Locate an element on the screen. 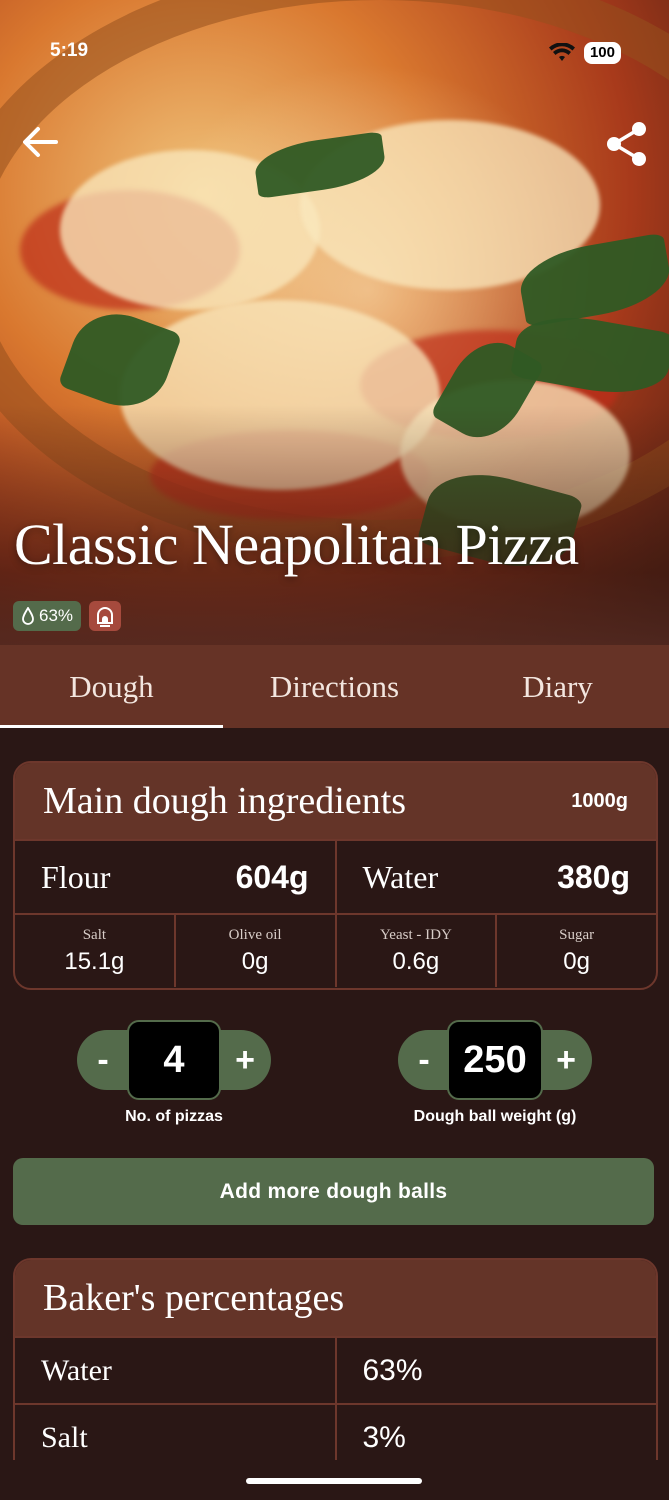  pct-salt-label: Salt is located at coordinates (64, 1437).